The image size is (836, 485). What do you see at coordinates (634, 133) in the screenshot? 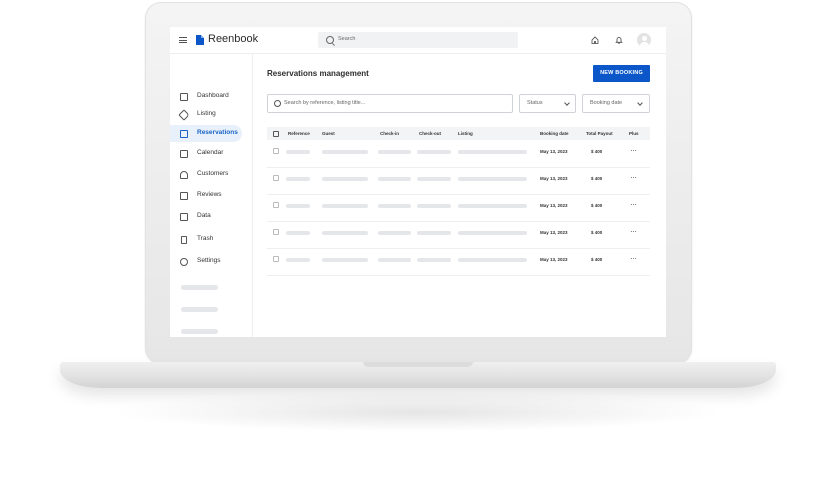
I see `column-header: Plus` at bounding box center [634, 133].